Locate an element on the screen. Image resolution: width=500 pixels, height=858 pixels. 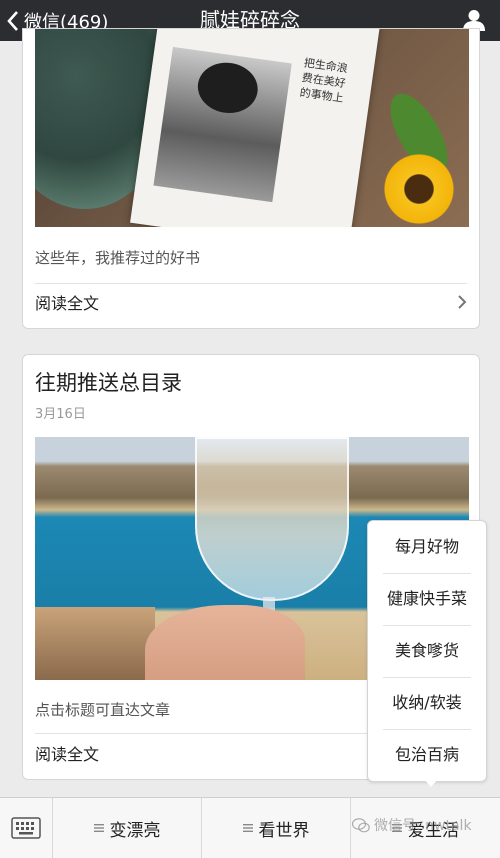
menu-tab-world: 看世界 is located at coordinates (276, 828).